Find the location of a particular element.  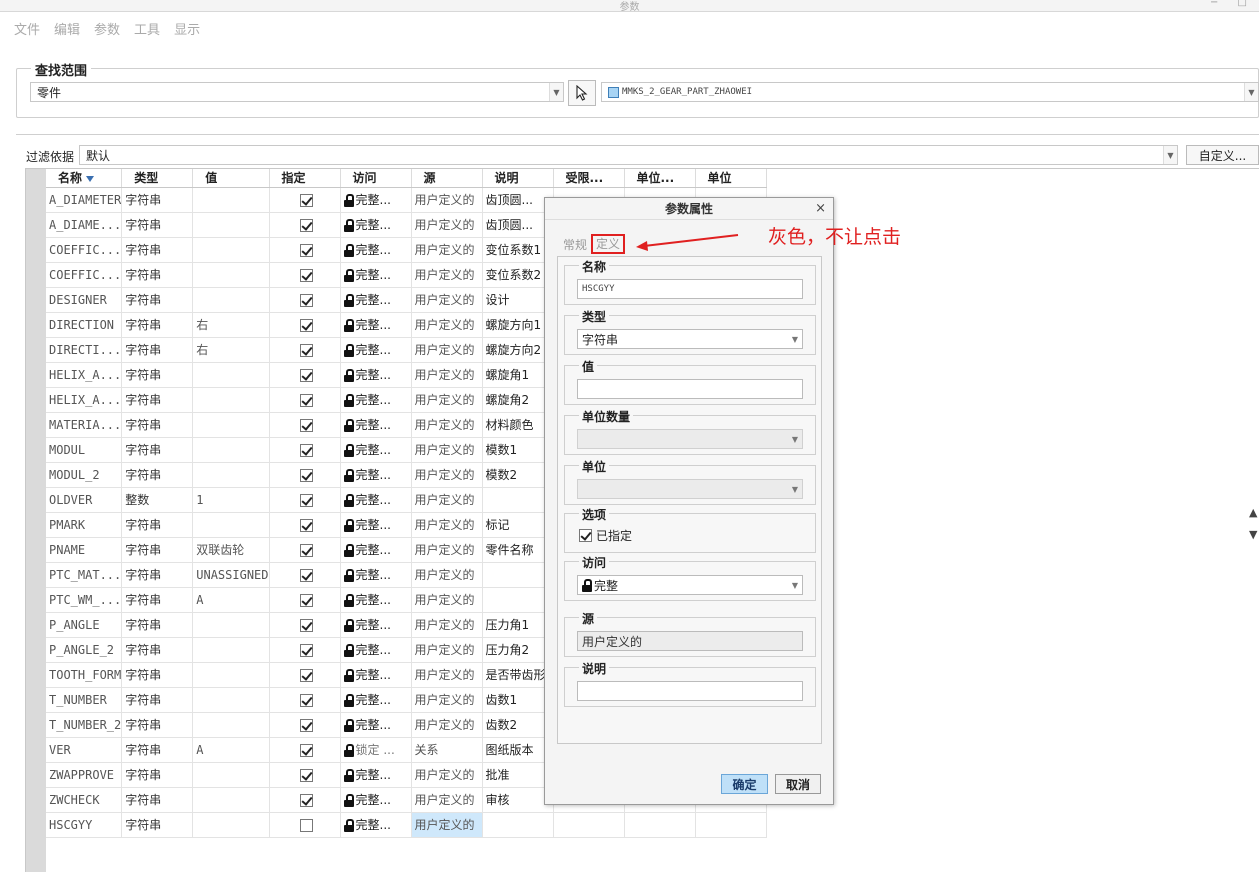

name-input: HSCGYY is located at coordinates (690, 289).